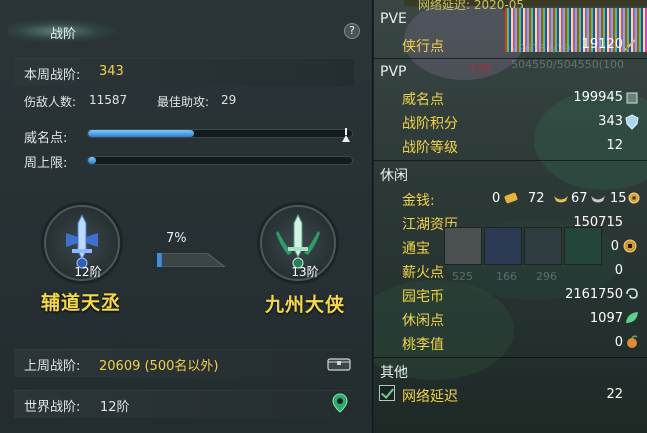 Image resolution: width=647 pixels, height=433 pixels. I want to click on weekly-cap-progress-bar, so click(220, 160).